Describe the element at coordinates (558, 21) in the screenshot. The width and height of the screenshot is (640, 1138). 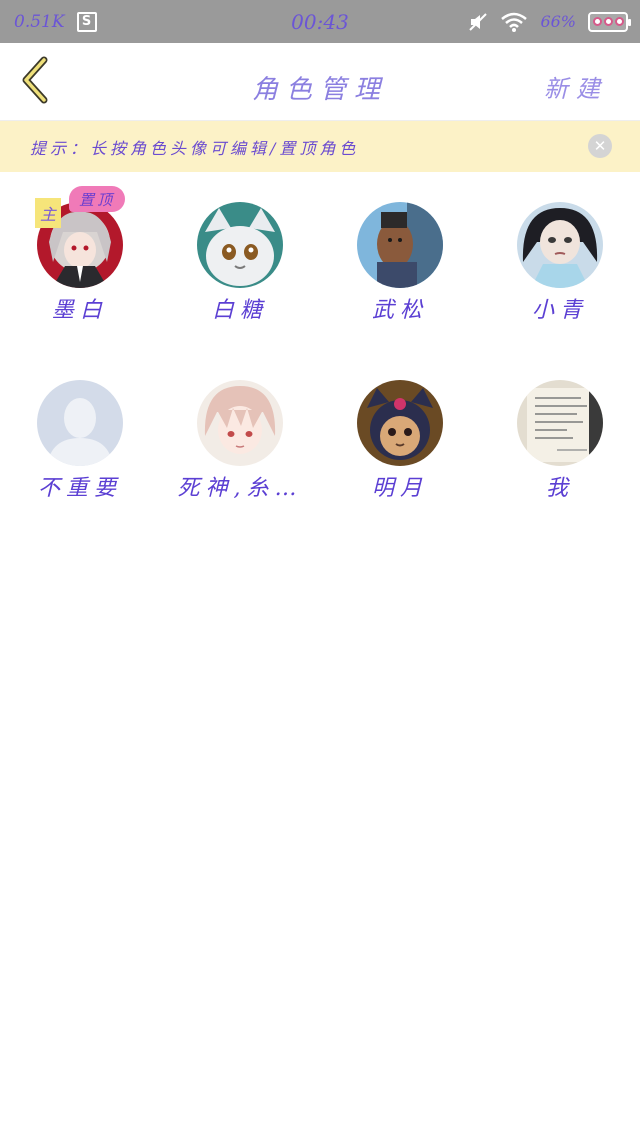
I see `battery-percent: 66%` at that location.